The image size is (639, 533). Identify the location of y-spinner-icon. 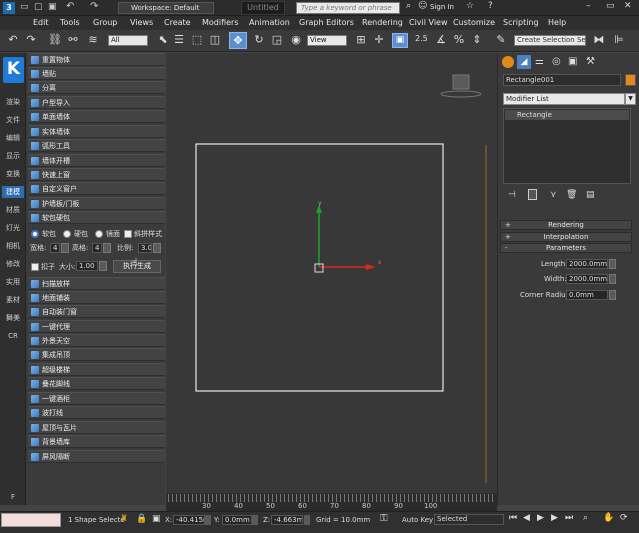
(255, 520).